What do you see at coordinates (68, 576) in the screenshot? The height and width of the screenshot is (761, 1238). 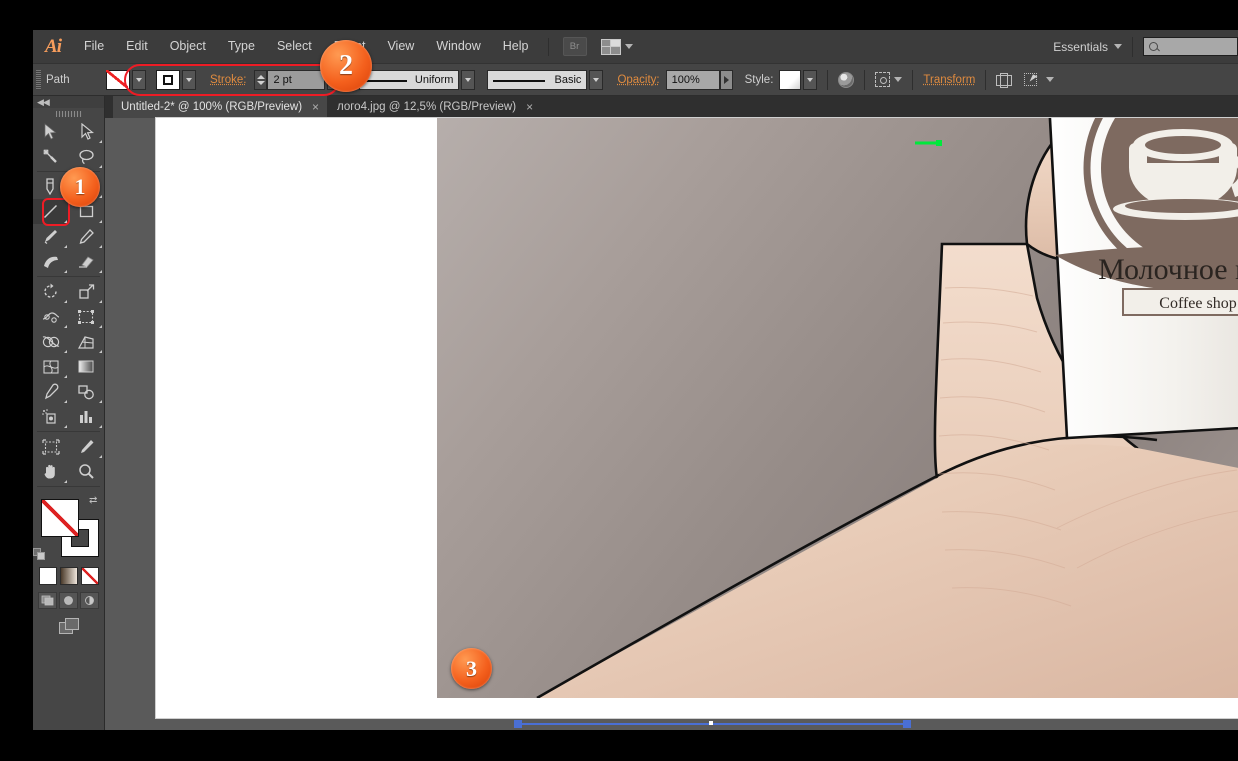 I see `gradient-swatch-button` at bounding box center [68, 576].